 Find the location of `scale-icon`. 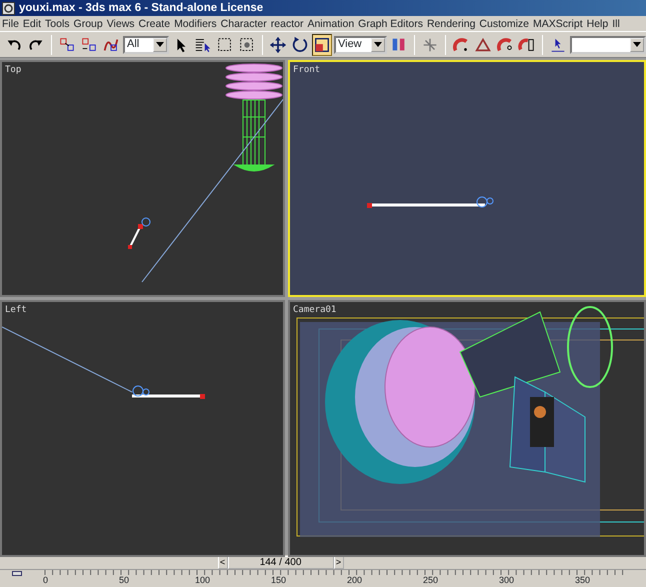

scale-icon is located at coordinates (321, 45).